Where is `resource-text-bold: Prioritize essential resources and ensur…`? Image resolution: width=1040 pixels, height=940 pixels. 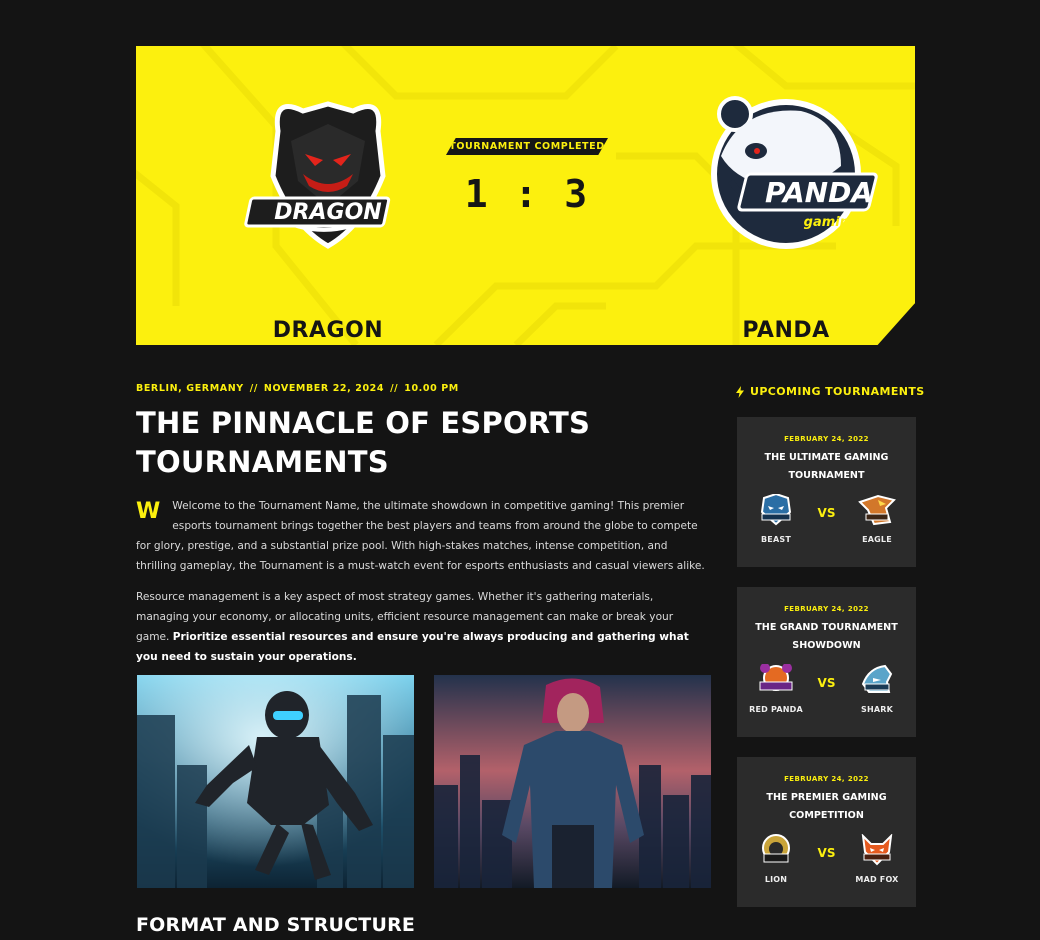 resource-text-bold: Prioritize essential resources and ensur… is located at coordinates (412, 647).